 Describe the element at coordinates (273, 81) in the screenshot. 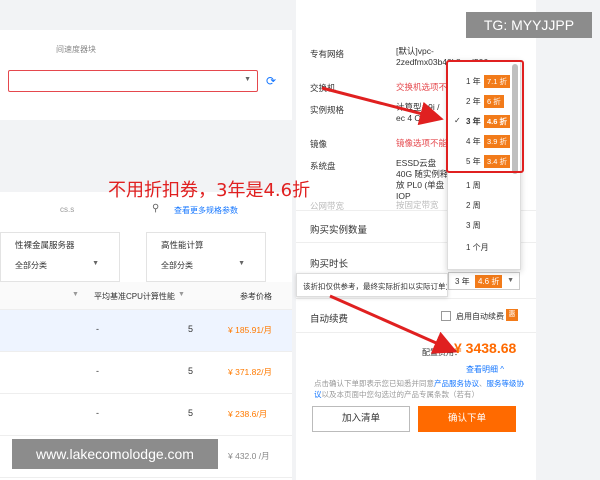

I see `refresh-icon: ⟳` at that location.